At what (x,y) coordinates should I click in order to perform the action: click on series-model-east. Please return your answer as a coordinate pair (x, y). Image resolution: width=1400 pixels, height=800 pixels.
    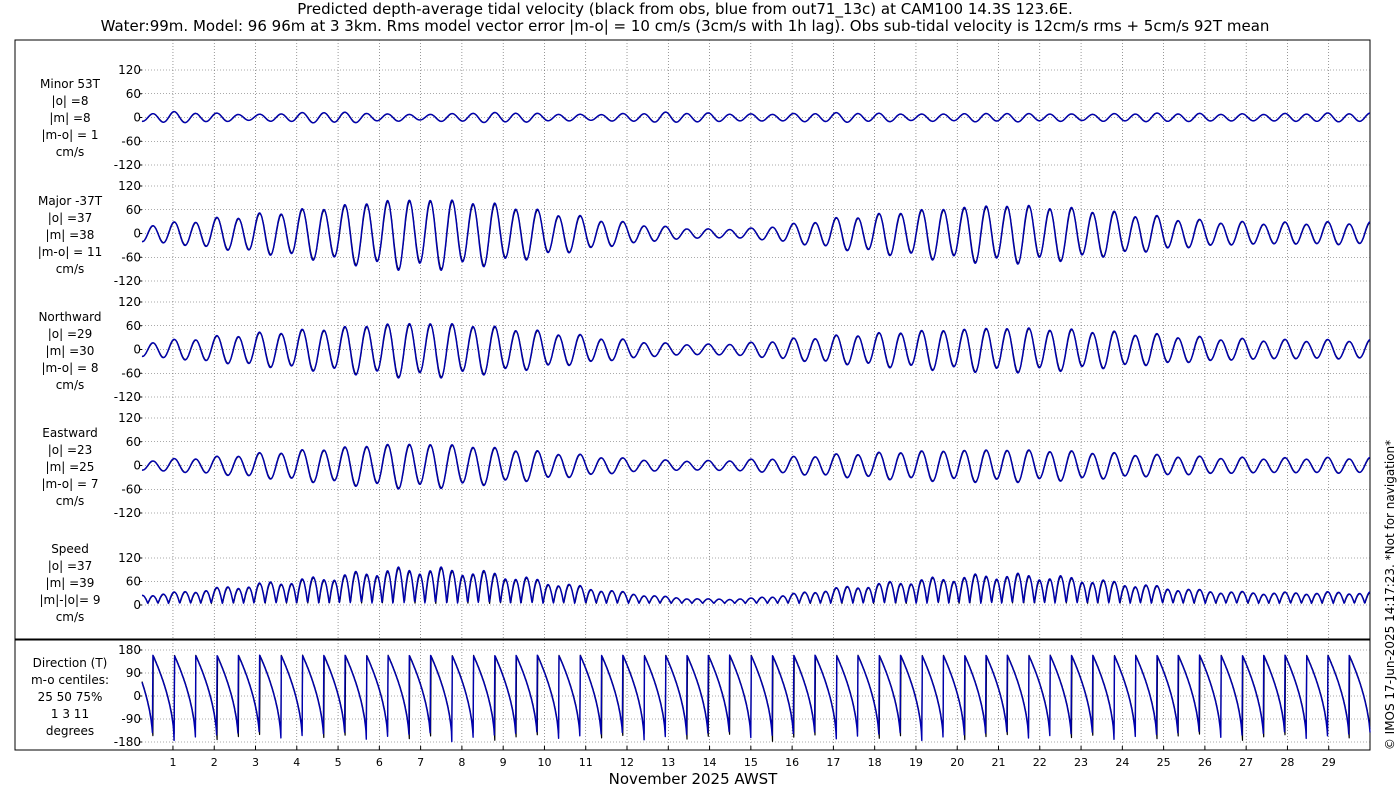
    Looking at the image, I should click on (756, 466).